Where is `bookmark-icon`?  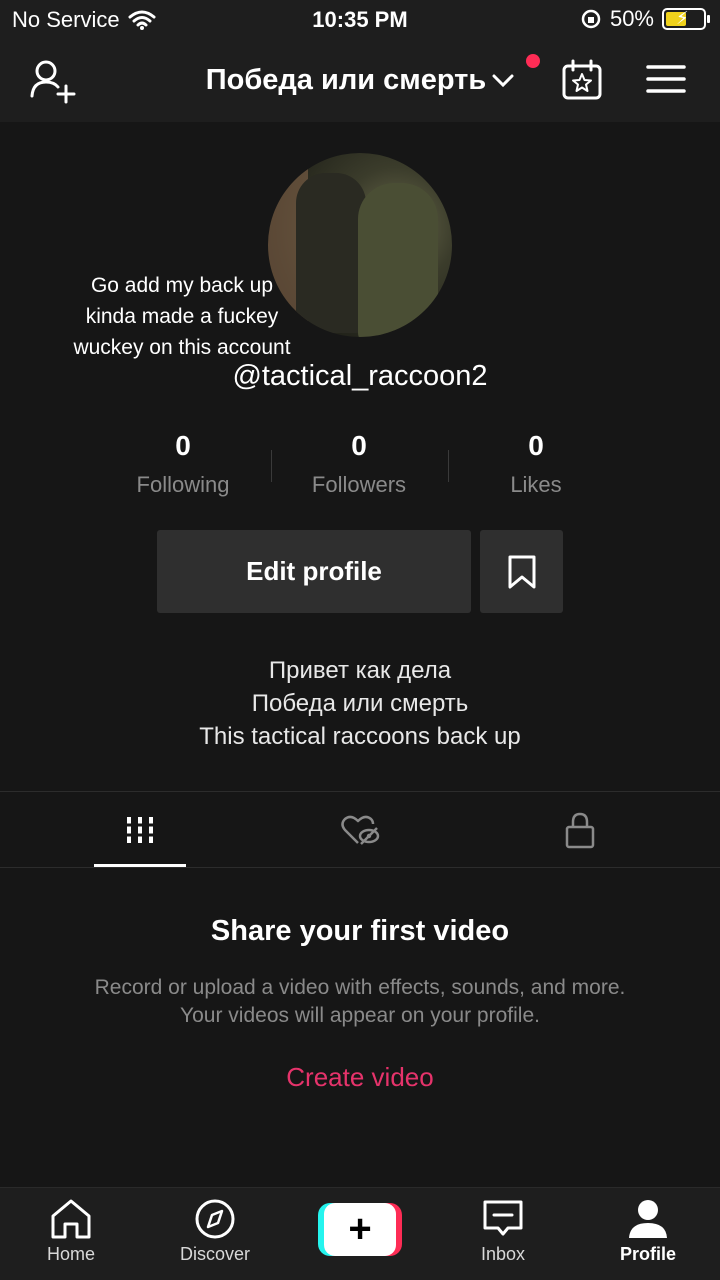
bookmark-icon is located at coordinates (521, 571).